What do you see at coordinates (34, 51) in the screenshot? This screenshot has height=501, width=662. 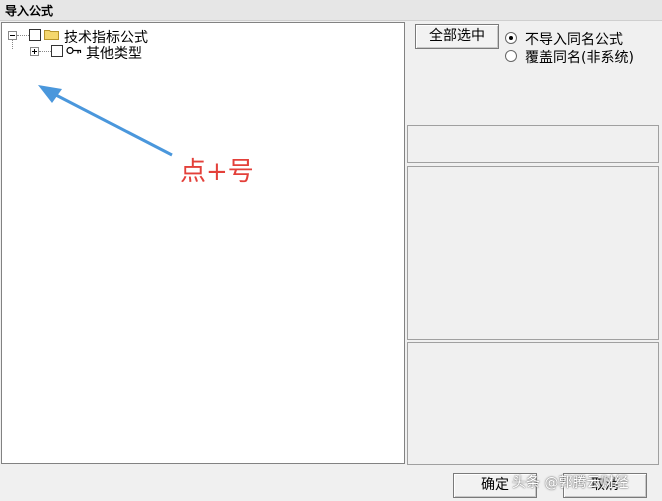 I see `expand-icon` at bounding box center [34, 51].